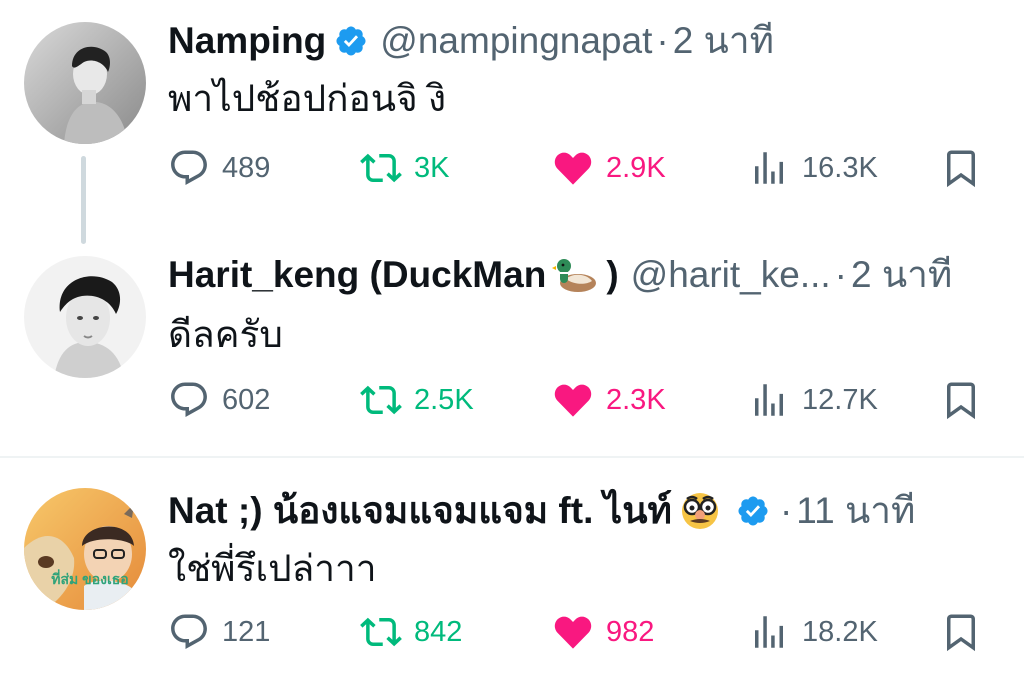  I want to click on reply-button: 121, so click(219, 632).